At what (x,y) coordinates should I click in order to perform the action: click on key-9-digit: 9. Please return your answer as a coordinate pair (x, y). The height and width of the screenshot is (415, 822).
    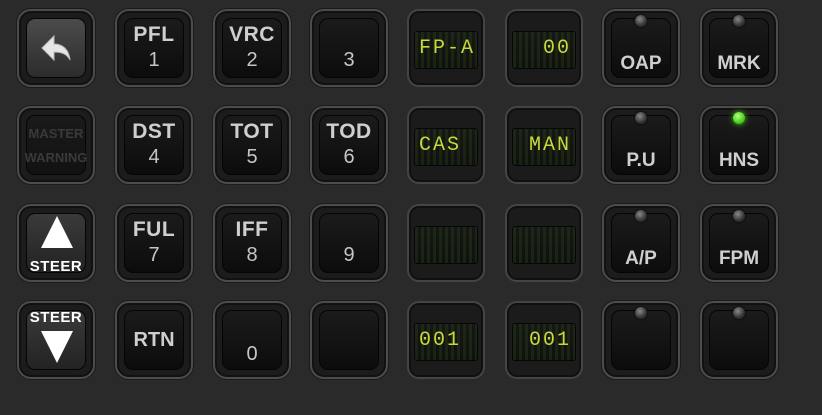
    Looking at the image, I should click on (349, 255).